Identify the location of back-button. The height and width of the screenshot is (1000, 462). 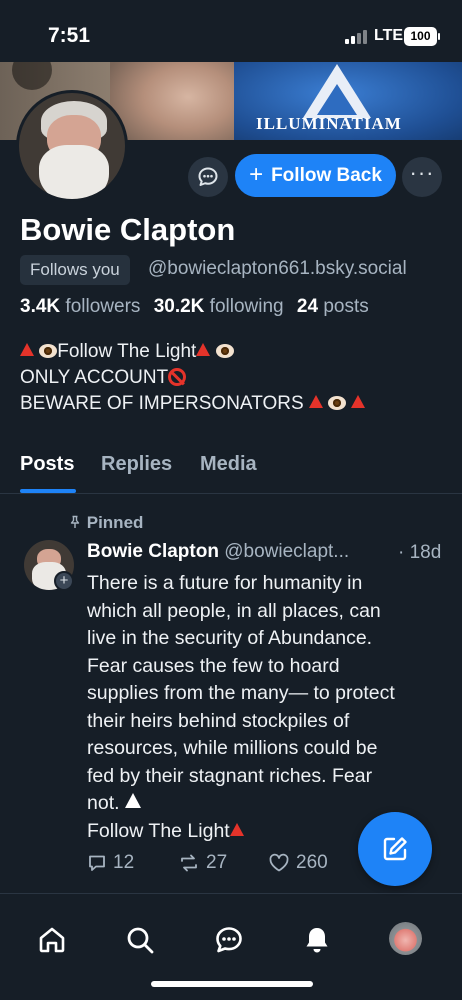
(32, 76).